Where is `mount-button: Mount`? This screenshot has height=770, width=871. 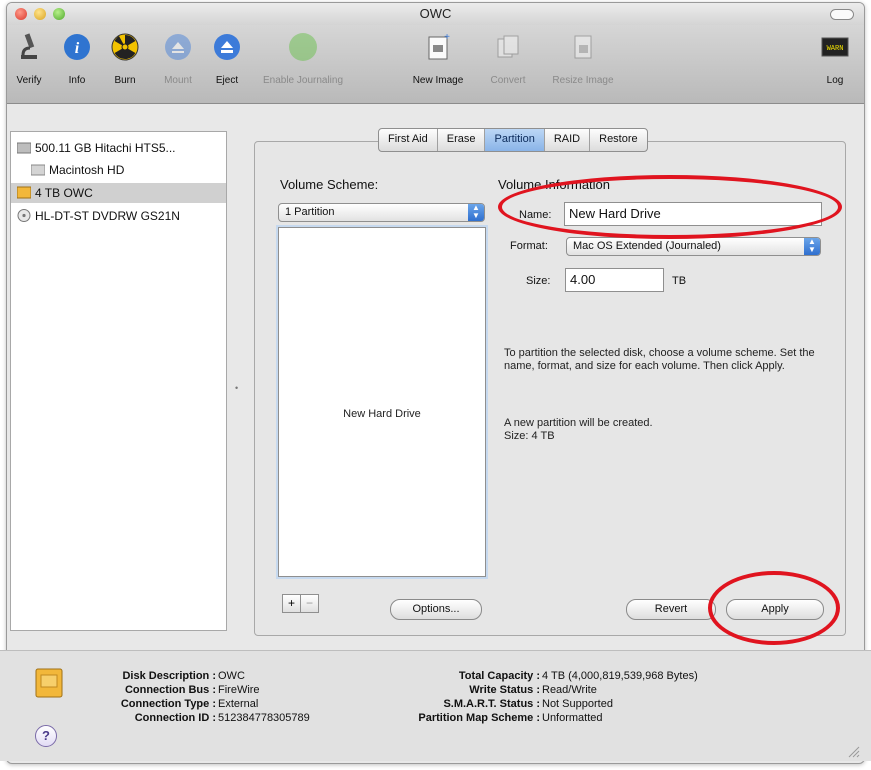 mount-button: Mount is located at coordinates (178, 58).